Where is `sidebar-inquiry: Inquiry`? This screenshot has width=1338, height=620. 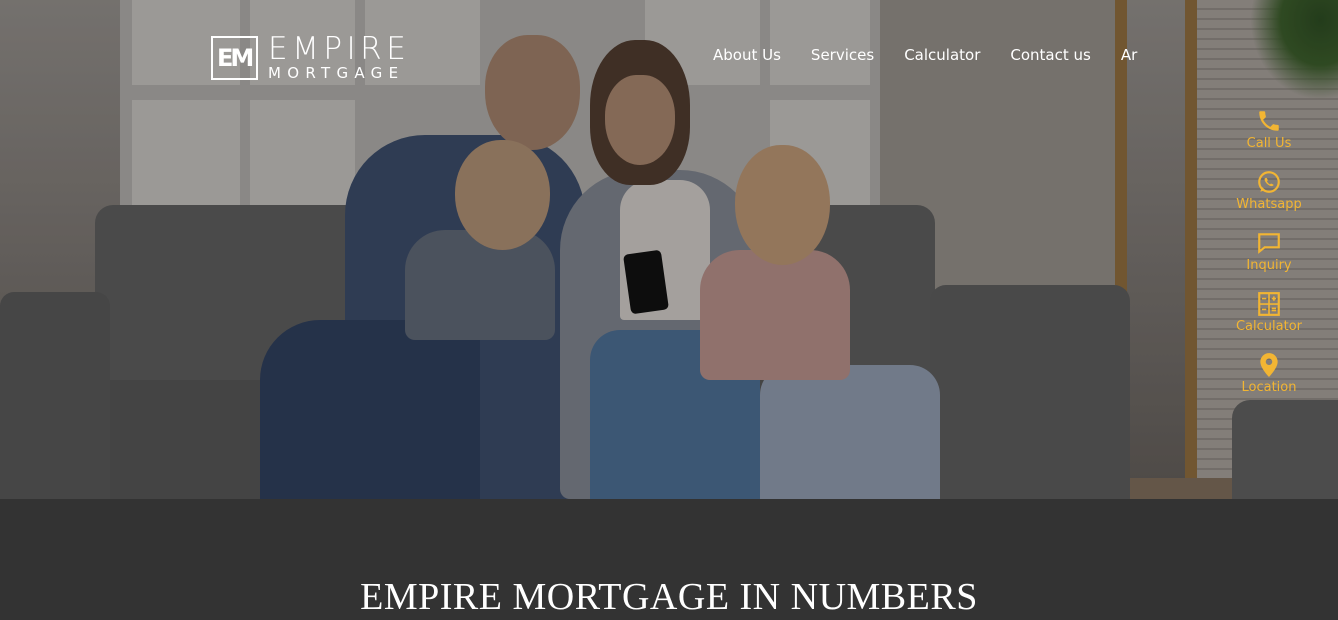
sidebar-inquiry: Inquiry is located at coordinates (1269, 251).